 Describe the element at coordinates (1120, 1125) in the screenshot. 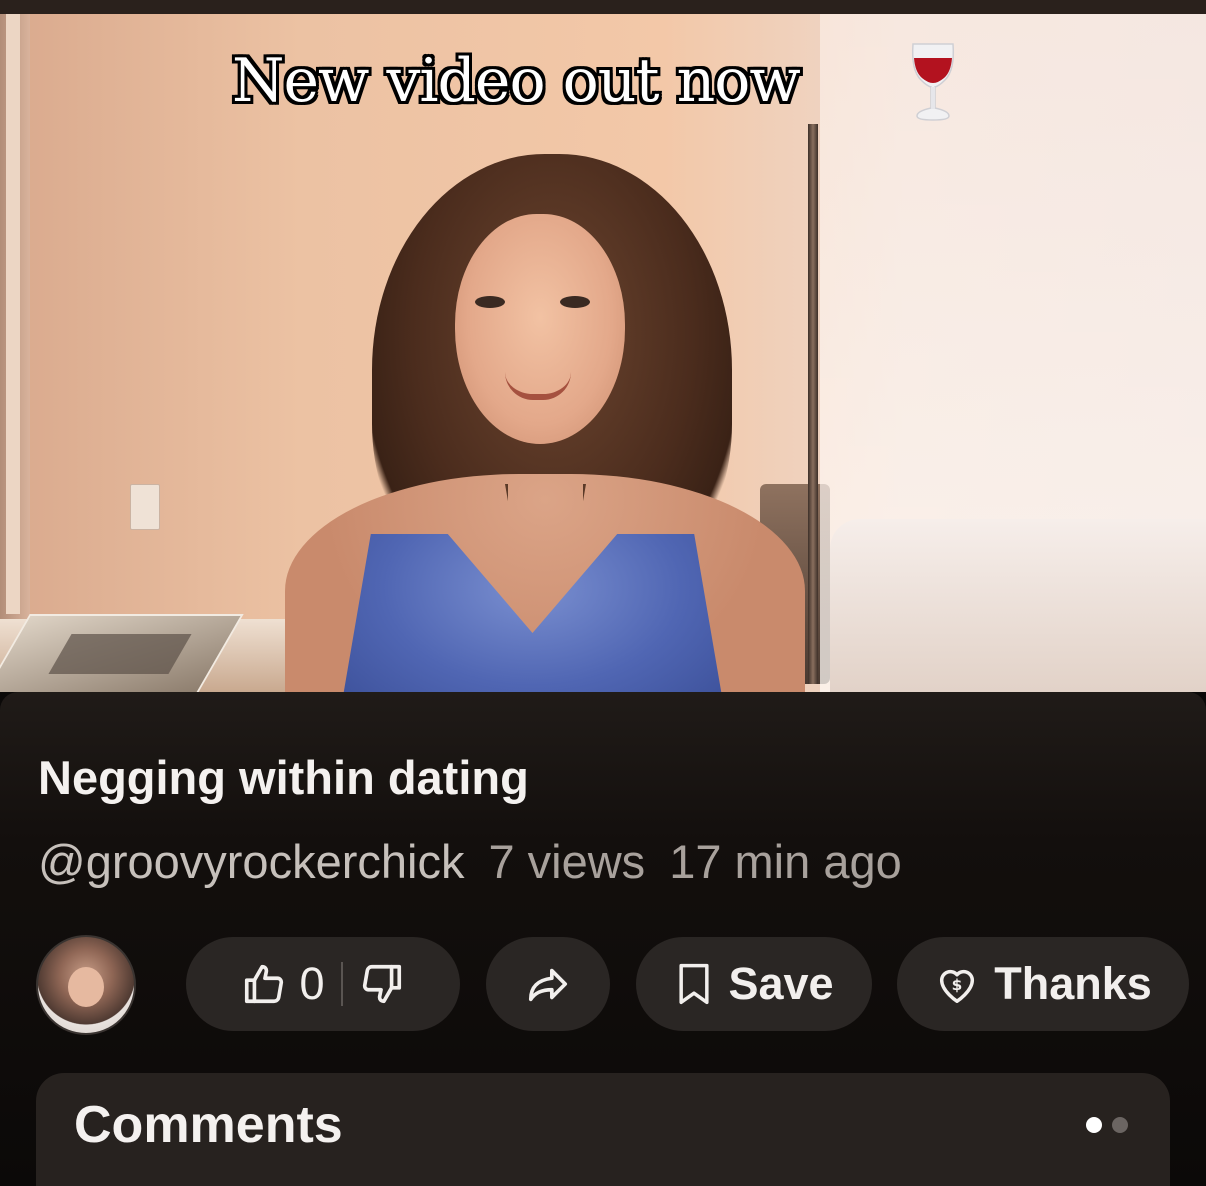

I see `page-dot` at that location.